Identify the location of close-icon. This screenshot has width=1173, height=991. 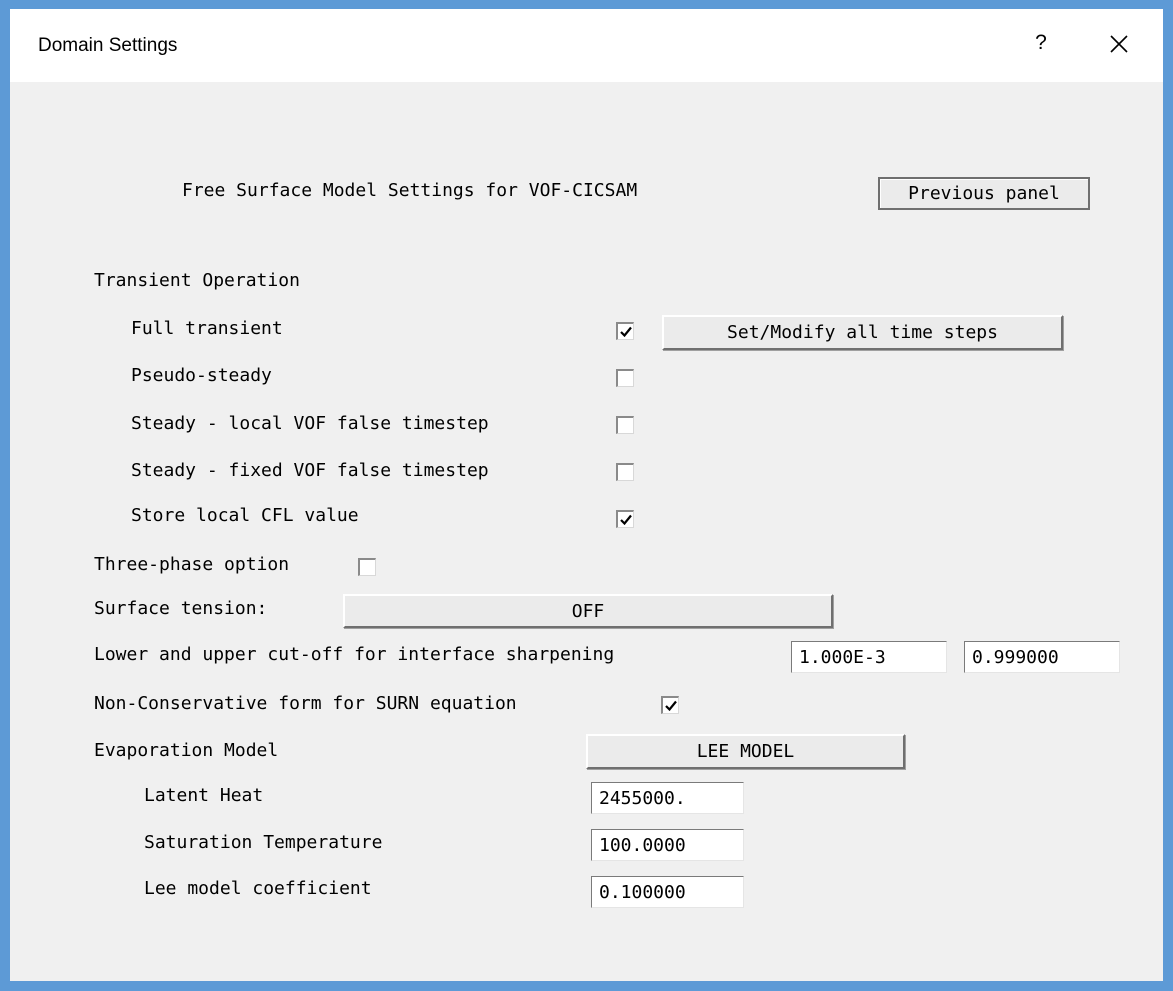
(1119, 44).